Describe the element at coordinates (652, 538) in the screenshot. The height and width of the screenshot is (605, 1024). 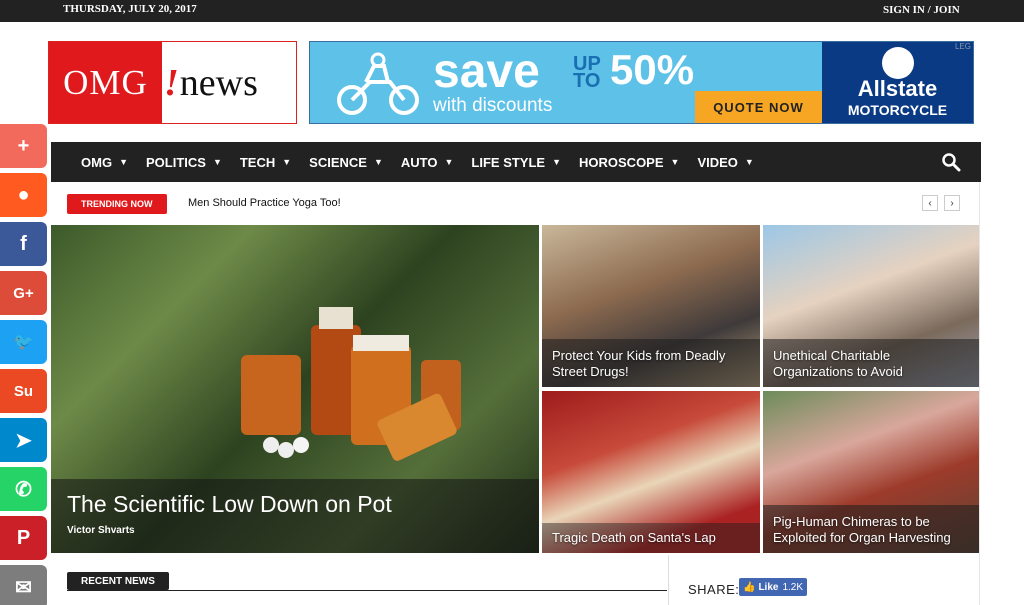
I see `article-title: Tragic Death on Santa's Lap` at that location.